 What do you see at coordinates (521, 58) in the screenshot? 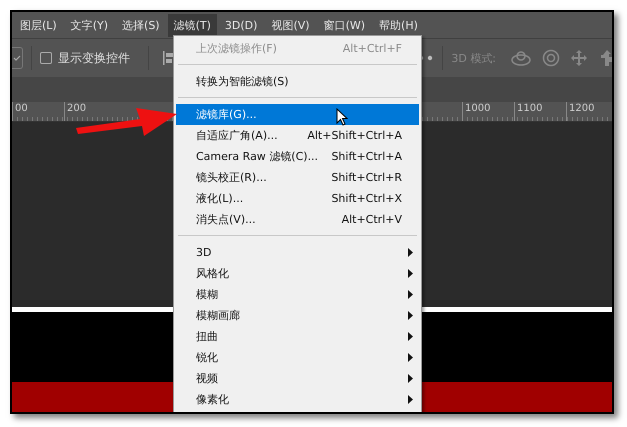
I see `orbit-icon` at bounding box center [521, 58].